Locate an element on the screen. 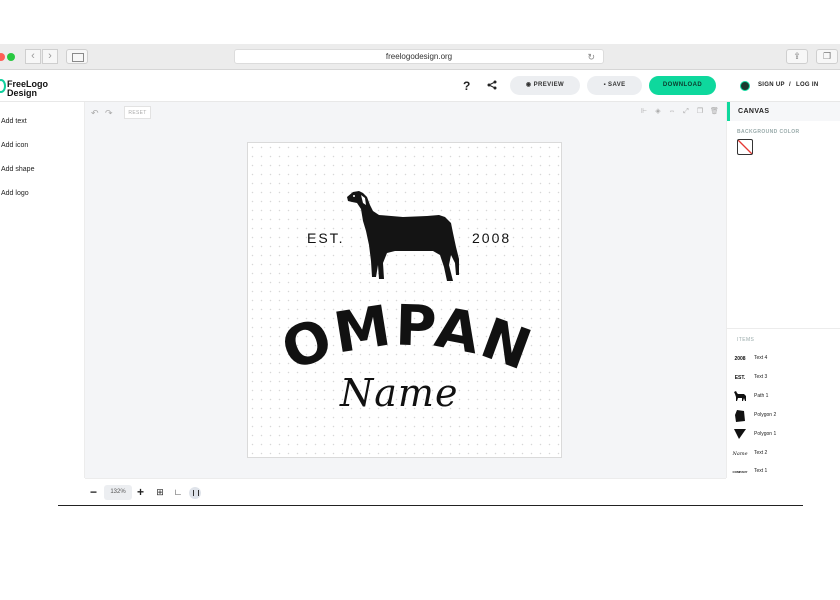 The height and width of the screenshot is (600, 840). layer-label: Path 1 is located at coordinates (761, 396).